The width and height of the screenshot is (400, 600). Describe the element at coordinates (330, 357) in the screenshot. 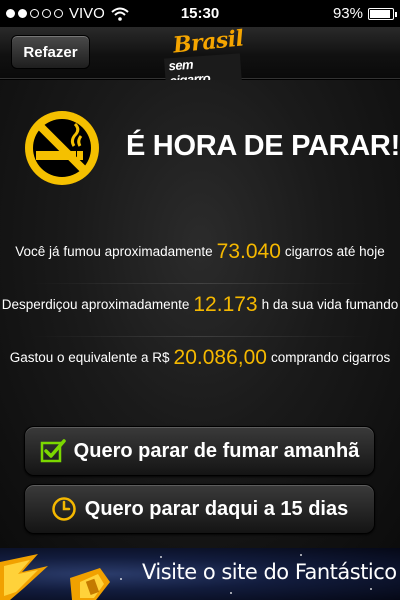

I see `stat-text-after: comprando cigarros` at that location.